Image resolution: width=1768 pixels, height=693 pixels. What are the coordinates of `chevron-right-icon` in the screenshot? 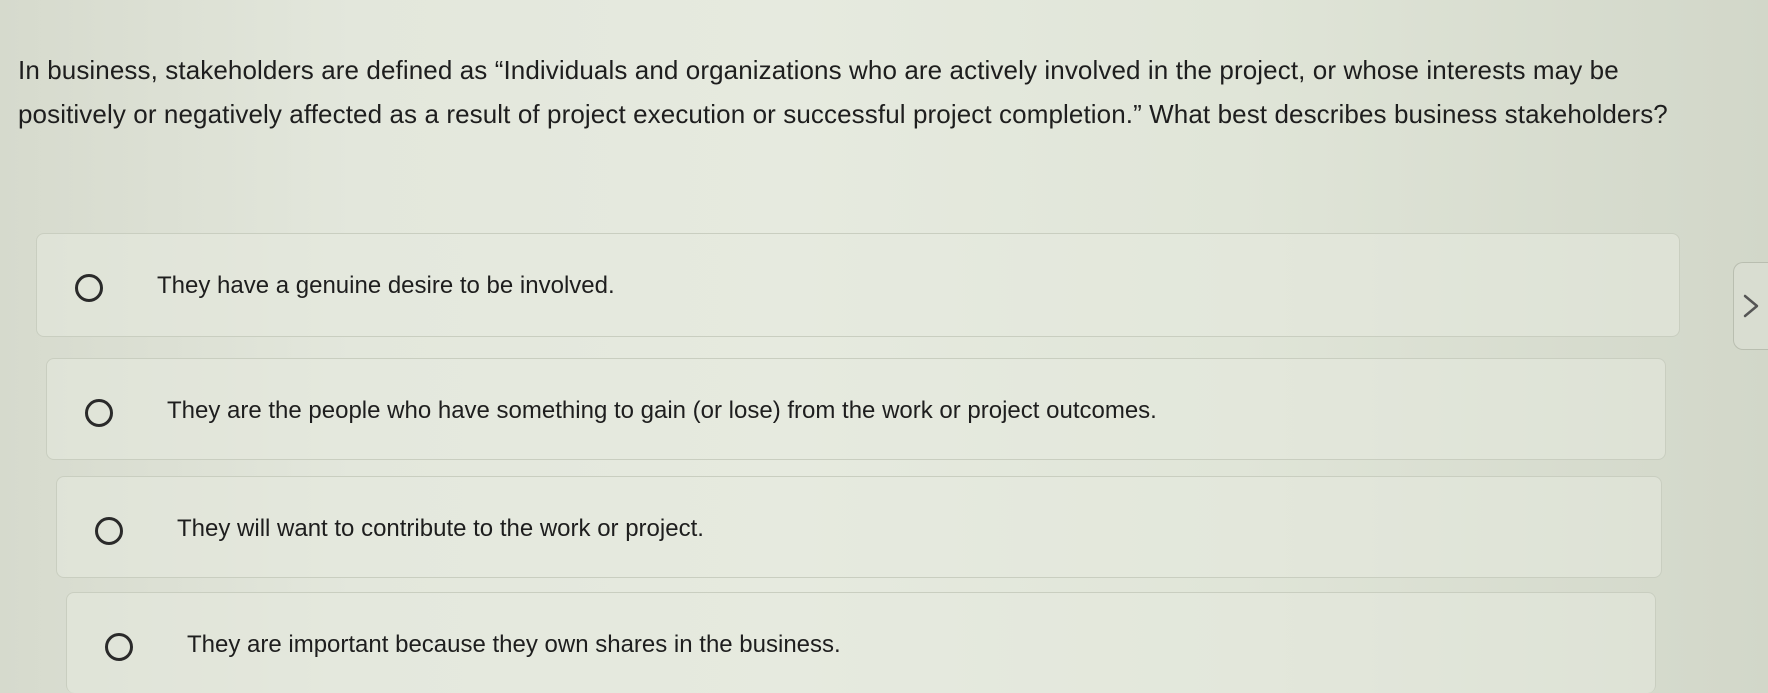 It's located at (1751, 306).